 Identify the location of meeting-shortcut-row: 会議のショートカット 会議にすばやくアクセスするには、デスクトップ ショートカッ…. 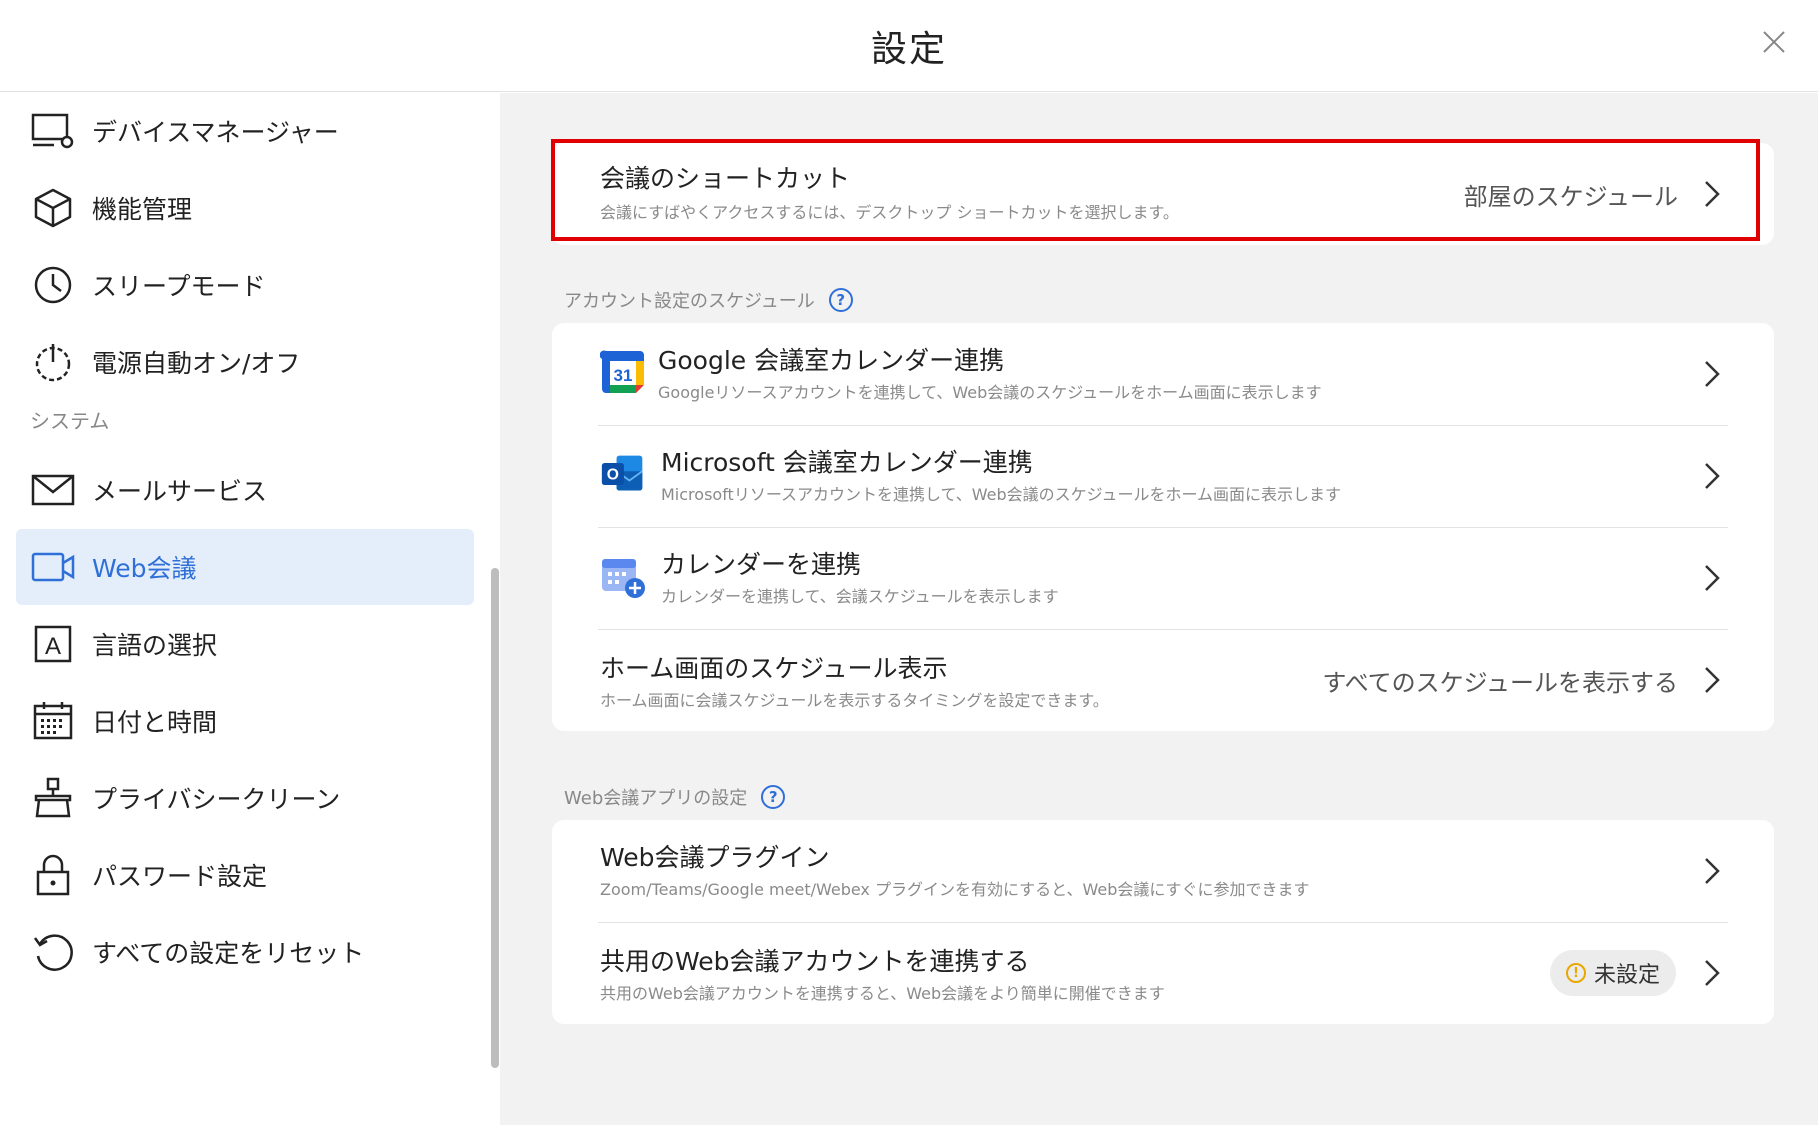
(1163, 194).